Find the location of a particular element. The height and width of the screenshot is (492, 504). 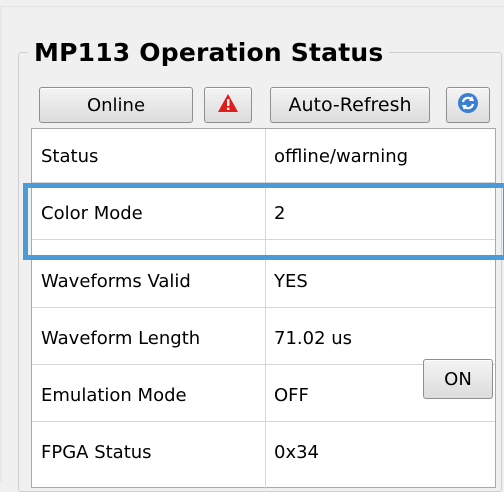

row-value: YES is located at coordinates (291, 281).